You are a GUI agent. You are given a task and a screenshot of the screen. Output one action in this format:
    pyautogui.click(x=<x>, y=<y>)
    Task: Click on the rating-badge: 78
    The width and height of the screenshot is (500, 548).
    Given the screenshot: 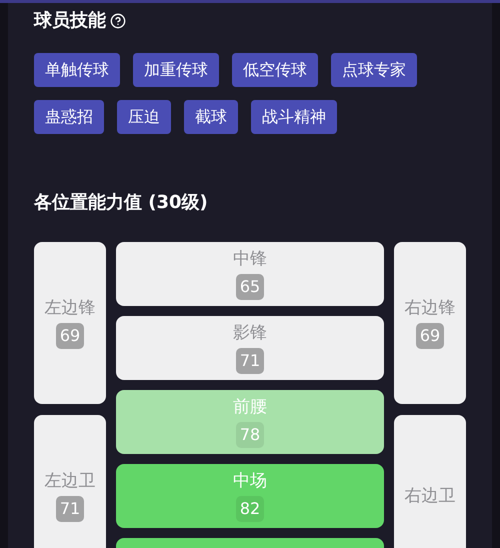 What is the action you would take?
    pyautogui.click(x=250, y=435)
    